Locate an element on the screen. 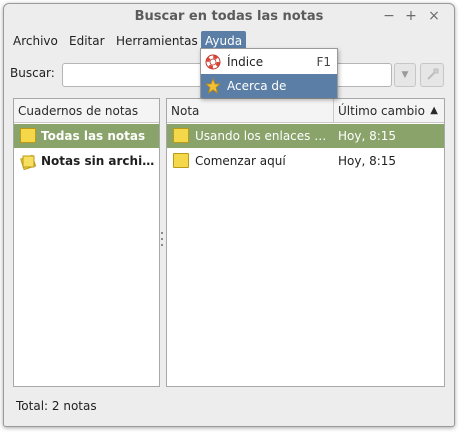 The width and height of the screenshot is (460, 433). lifebuoy-icon is located at coordinates (213, 62).